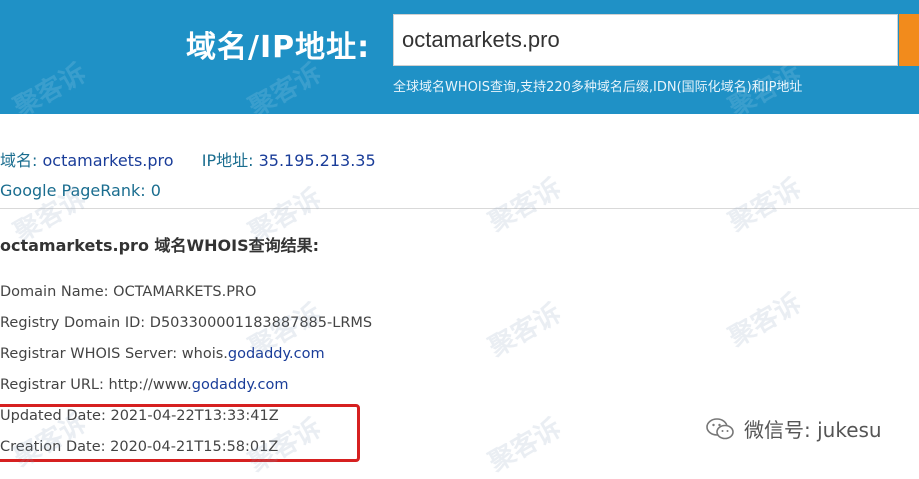  Describe the element at coordinates (720, 428) in the screenshot. I see `wechat-icon` at that location.